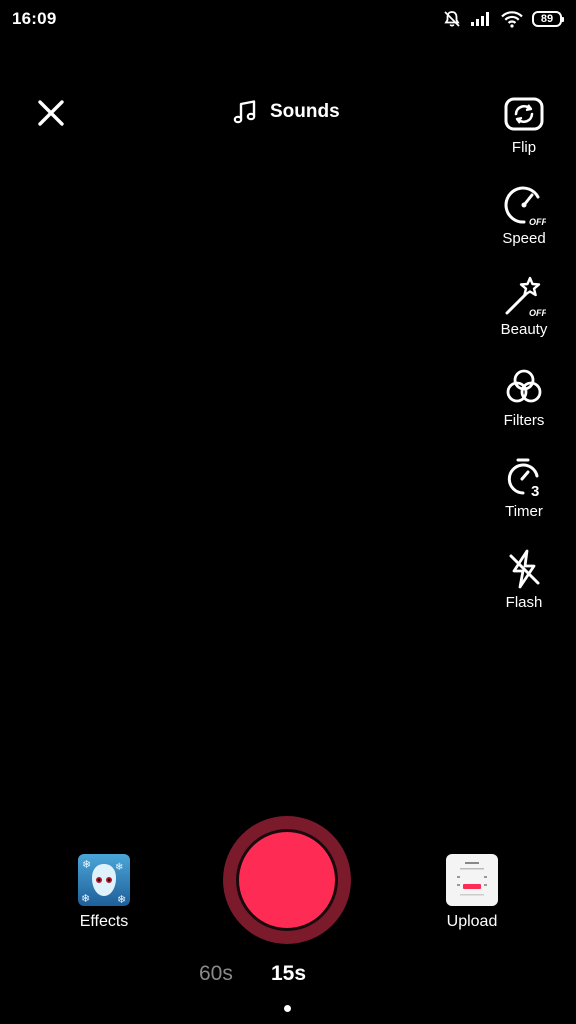 Image resolution: width=576 pixels, height=1024 pixels. What do you see at coordinates (216, 974) in the screenshot?
I see `duration-60s-option: 60s` at bounding box center [216, 974].